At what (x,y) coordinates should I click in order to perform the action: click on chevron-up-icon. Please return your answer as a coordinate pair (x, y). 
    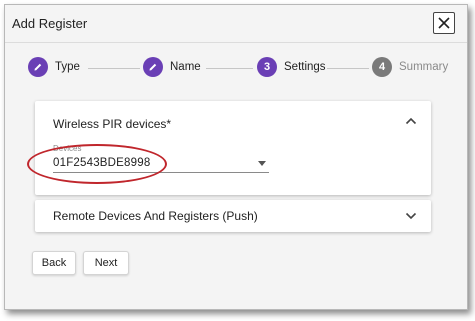
    Looking at the image, I should click on (411, 121).